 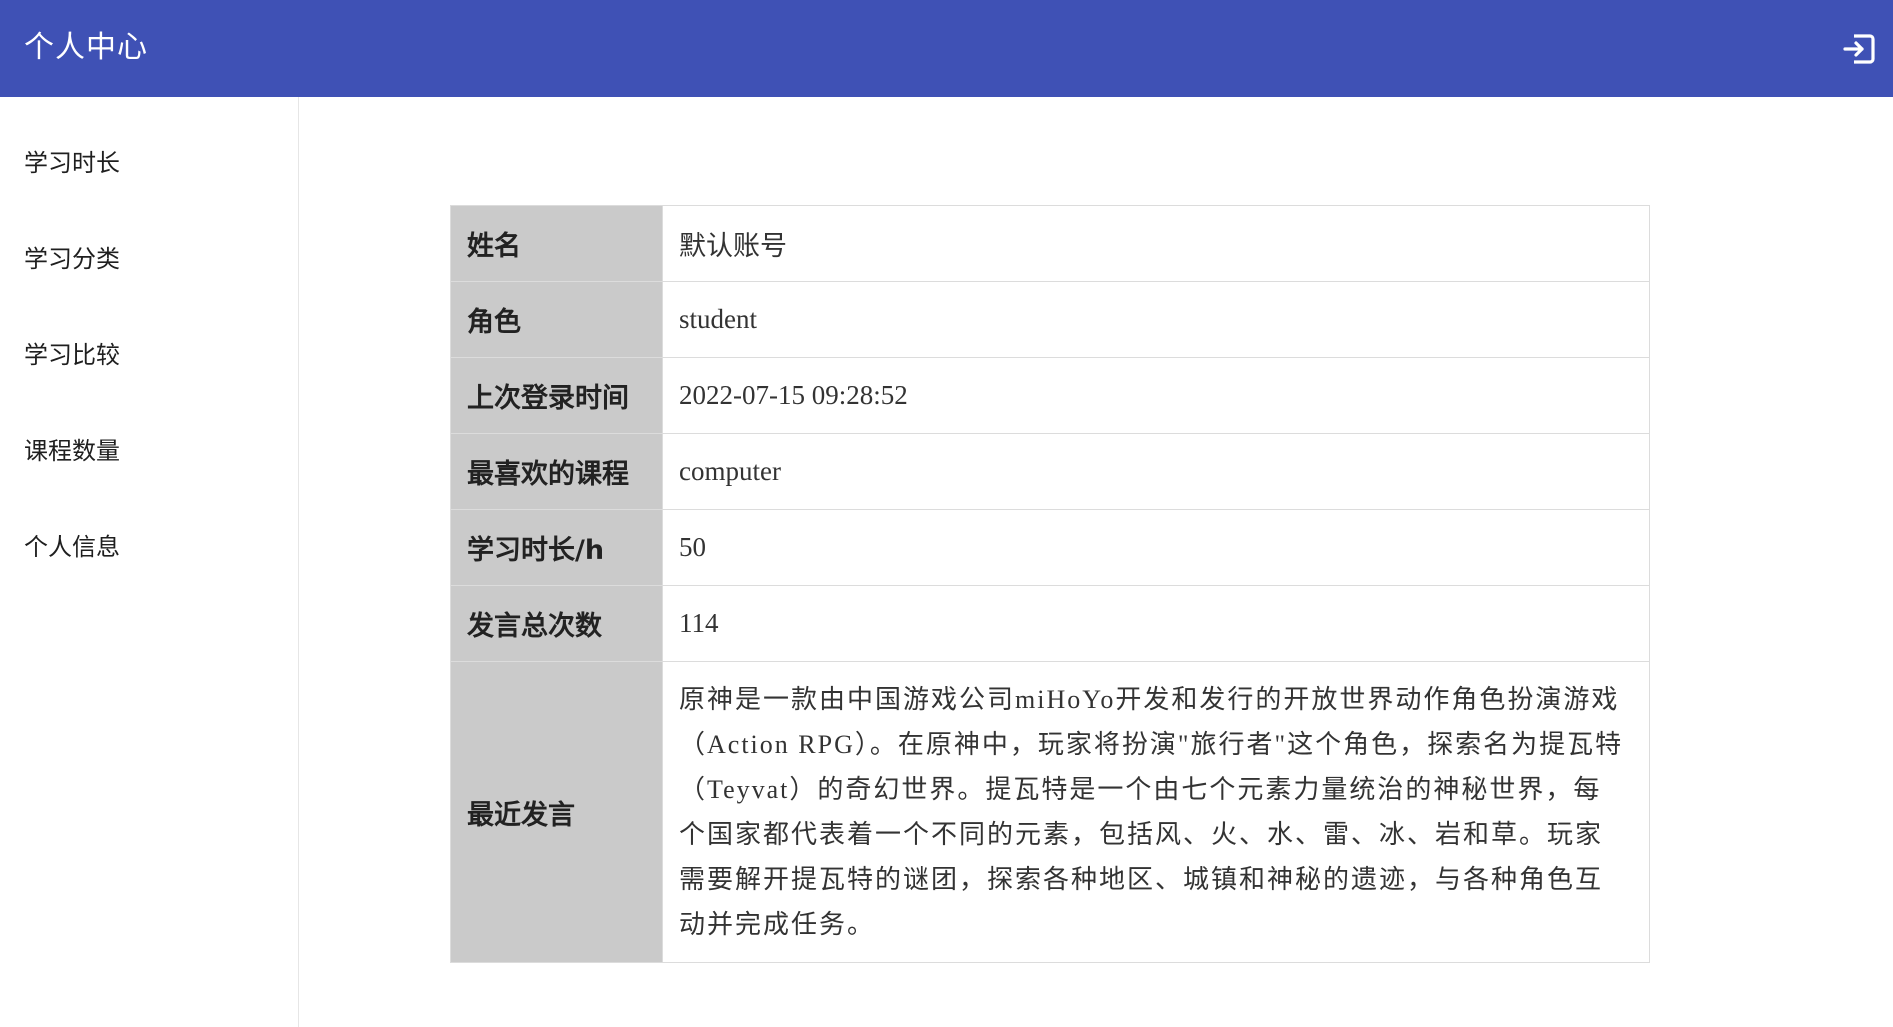 I want to click on field-label-recent-post: 最近发言, so click(x=556, y=812).